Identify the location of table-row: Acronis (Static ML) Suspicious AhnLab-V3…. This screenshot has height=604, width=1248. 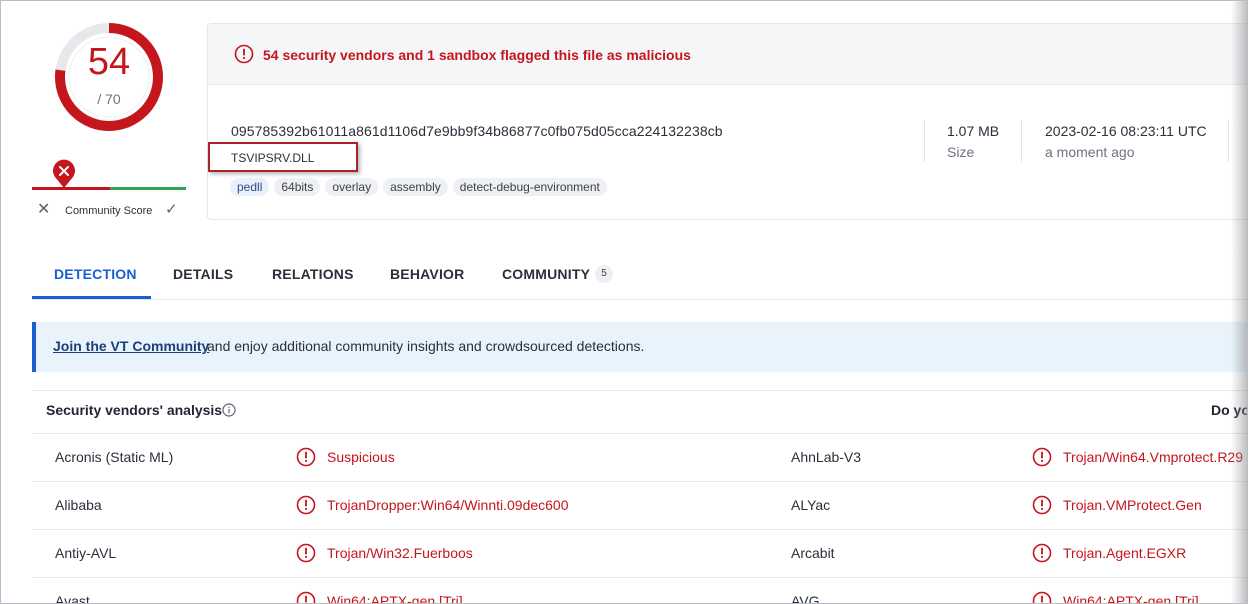
(639, 458).